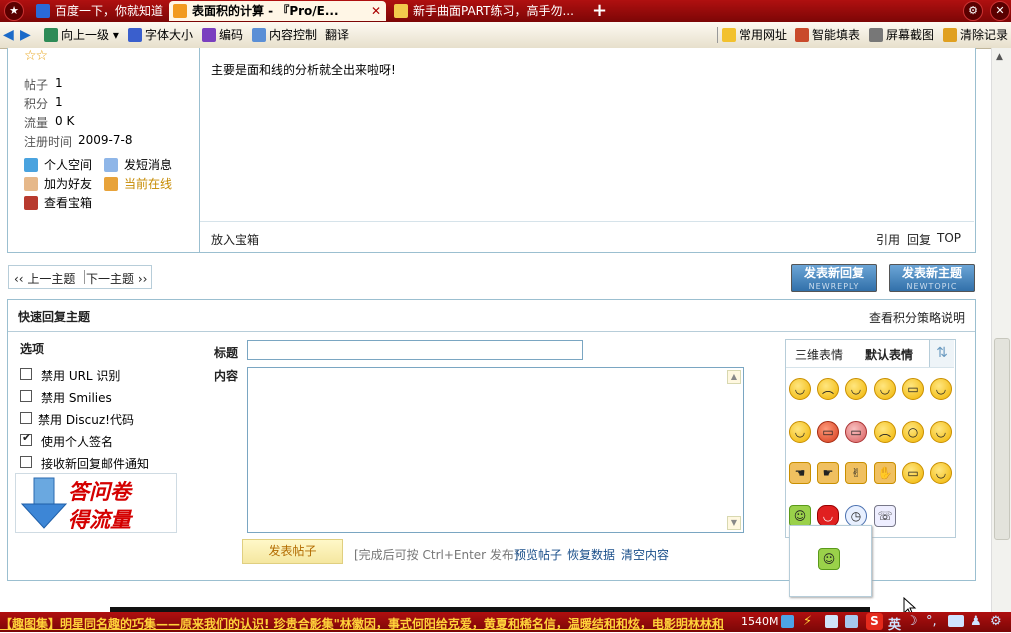  Describe the element at coordinates (941, 473) in the screenshot. I see `blush-emoji-icon: ◡` at that location.